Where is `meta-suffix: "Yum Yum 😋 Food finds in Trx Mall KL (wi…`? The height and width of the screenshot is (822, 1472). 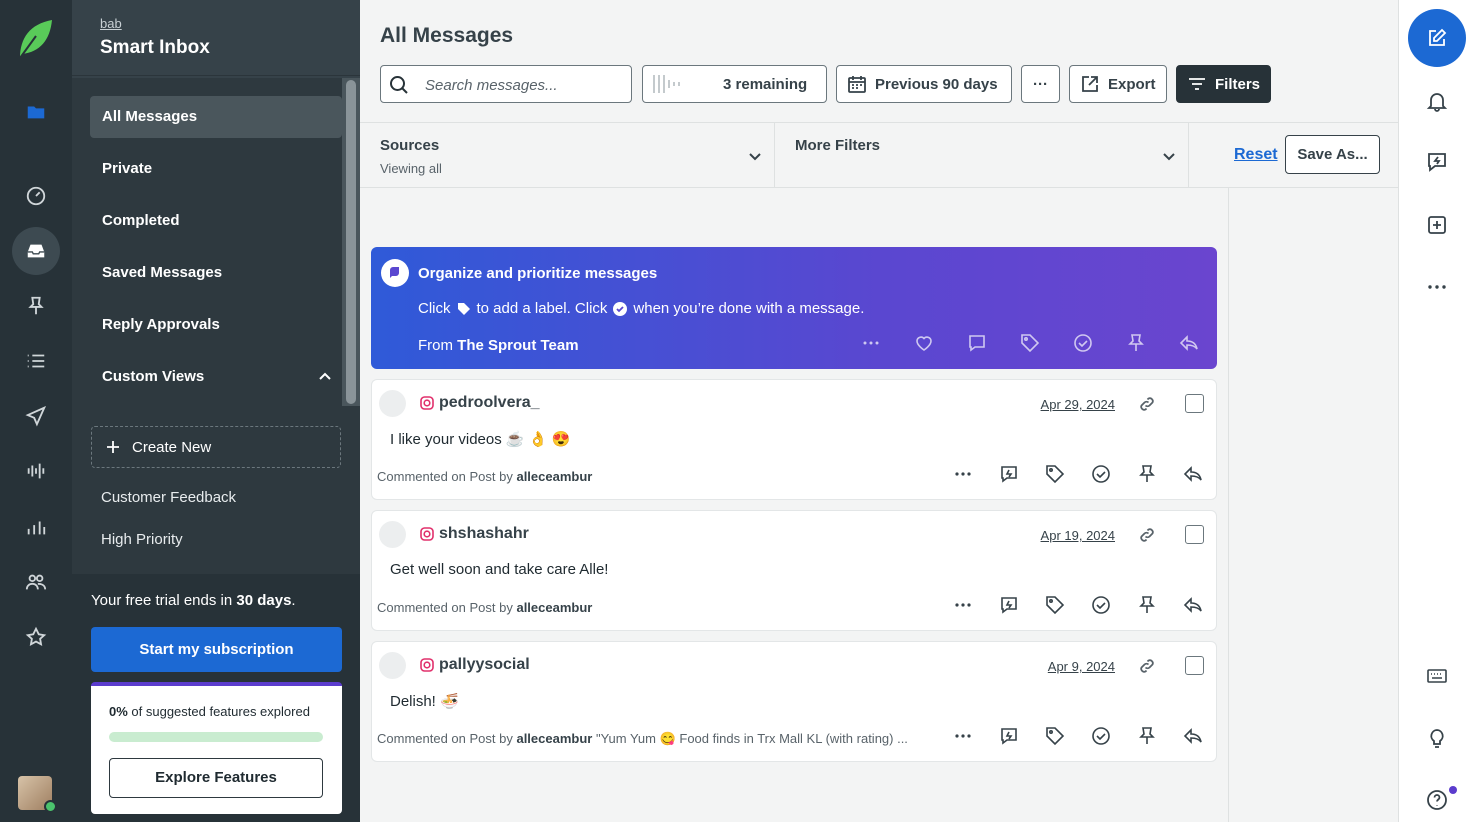 meta-suffix: "Yum Yum 😋 Food finds in Trx Mall KL (wi… is located at coordinates (750, 738).